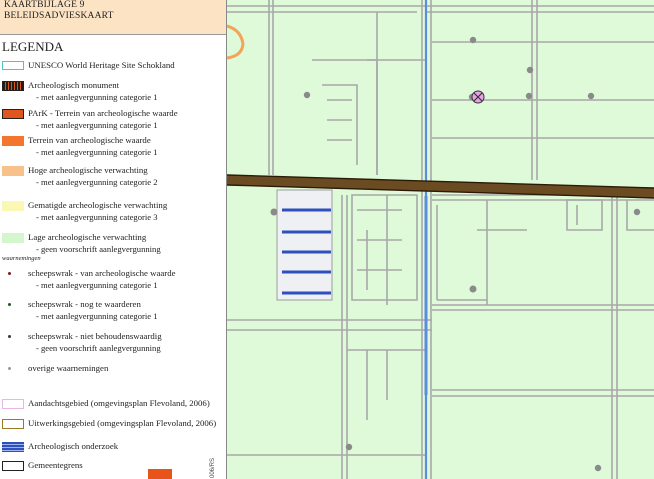  What do you see at coordinates (44, 5) in the screenshot?
I see `map-number: KAARTBIJLAGE 9` at bounding box center [44, 5].